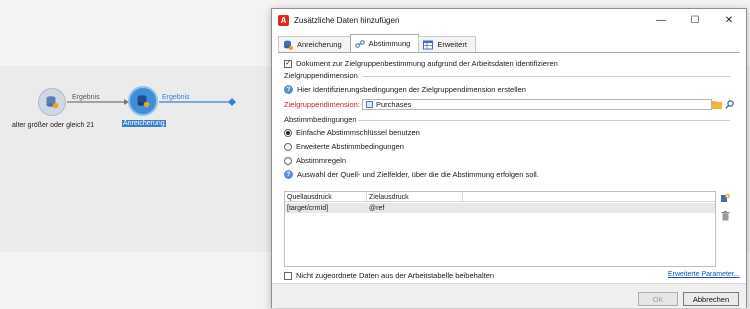 The height and width of the screenshot is (309, 750). What do you see at coordinates (716, 104) in the screenshot?
I see `folder-icon` at bounding box center [716, 104].